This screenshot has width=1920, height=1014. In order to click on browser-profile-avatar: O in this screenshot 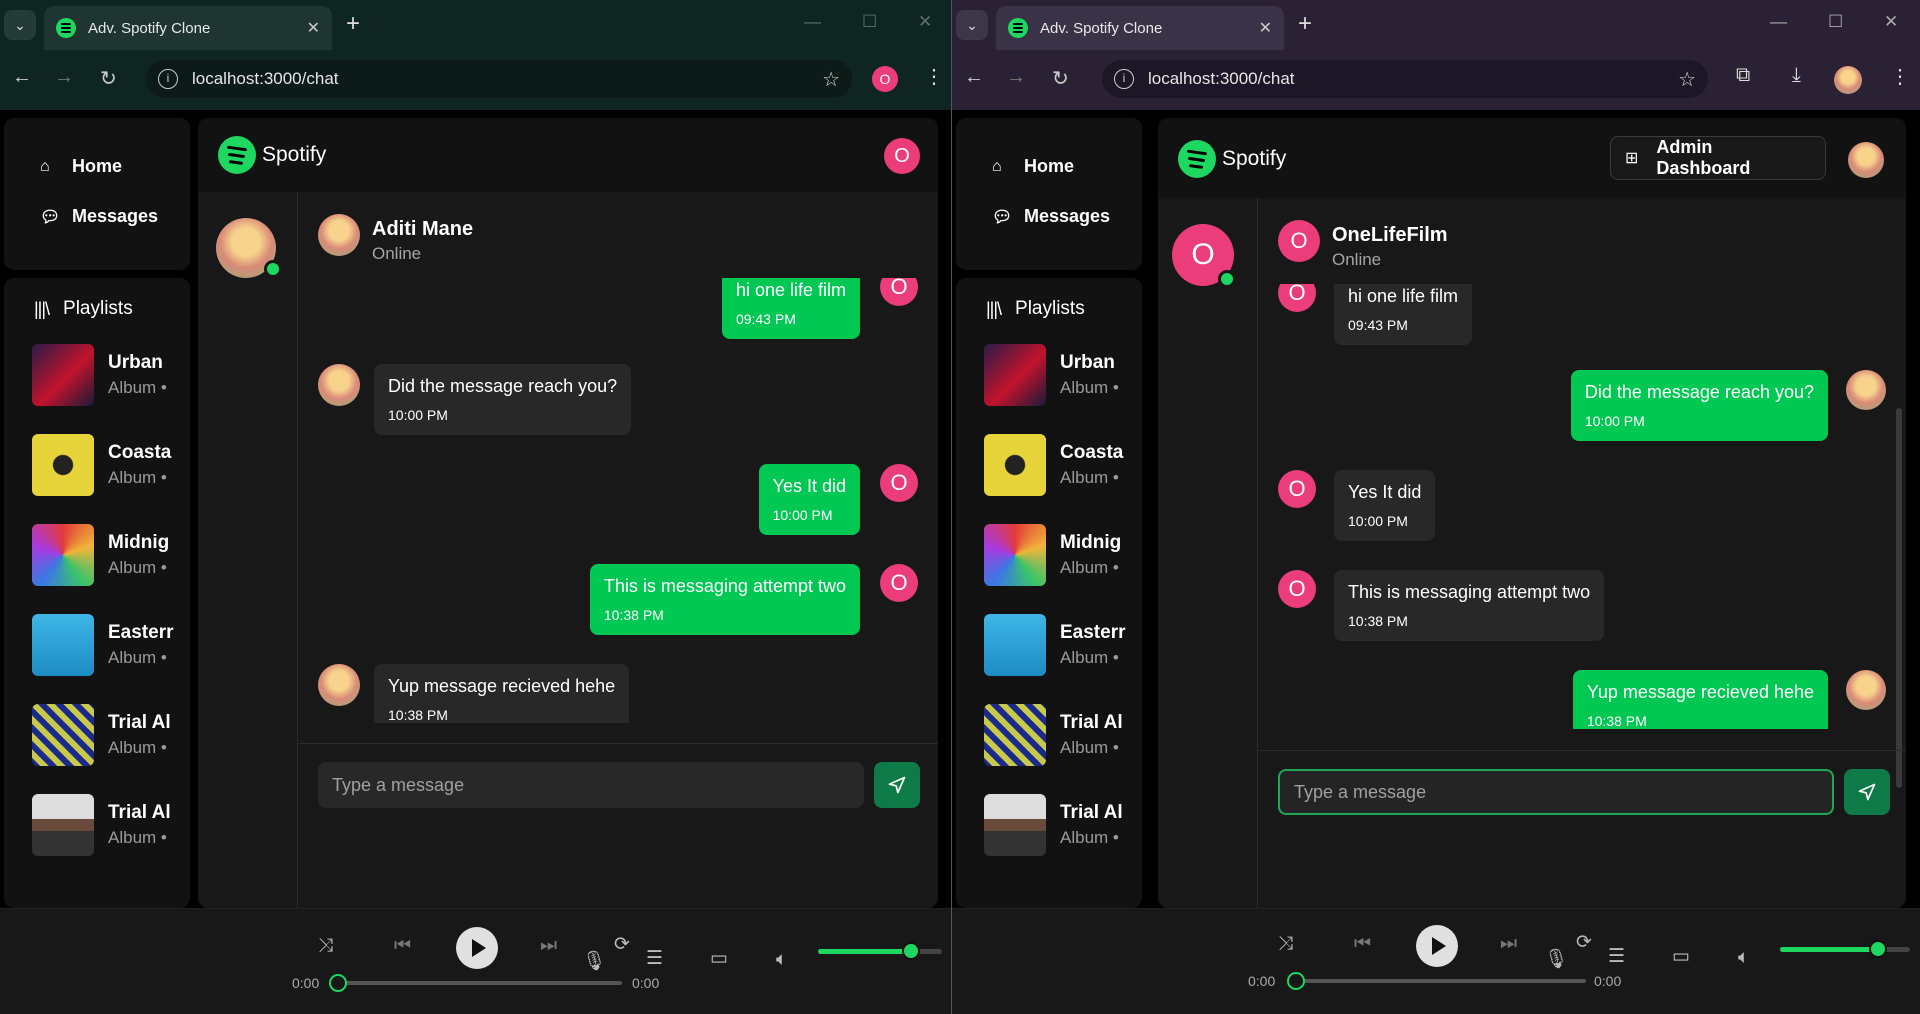, I will do `click(885, 79)`.